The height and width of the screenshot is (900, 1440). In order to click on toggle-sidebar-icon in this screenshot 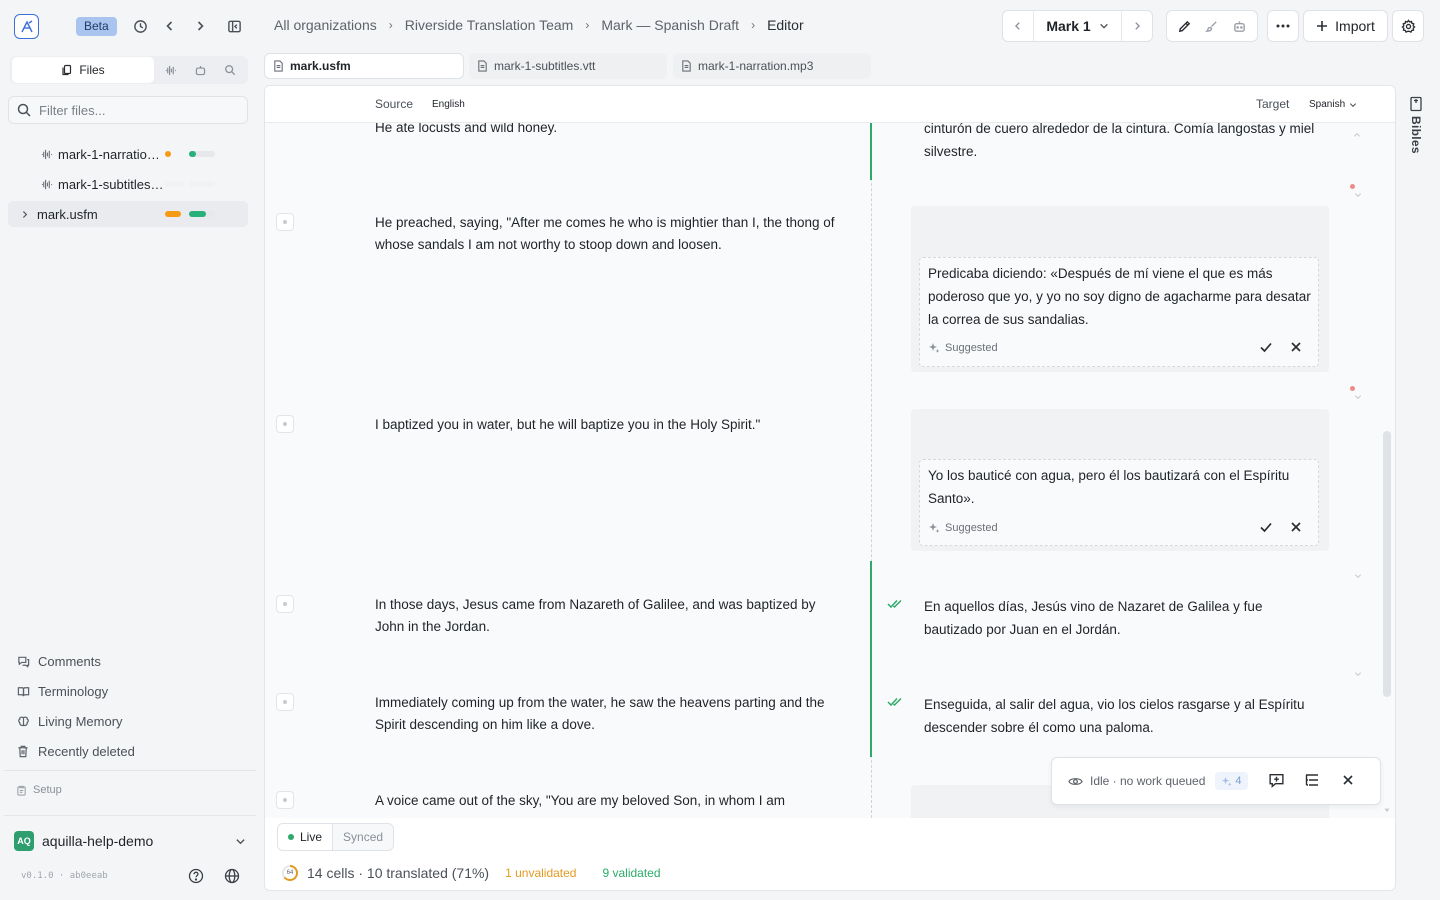, I will do `click(234, 26)`.